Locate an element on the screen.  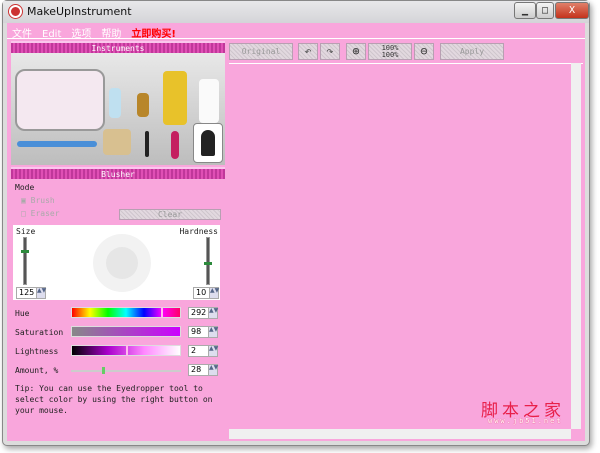
original-button: Original is located at coordinates (261, 51).